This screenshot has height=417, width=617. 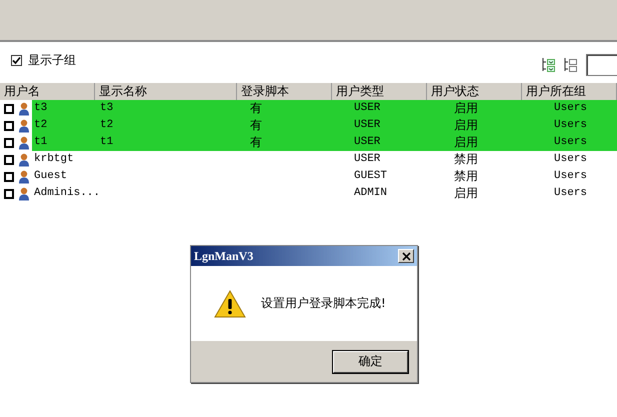 What do you see at coordinates (224, 256) in the screenshot?
I see `dialog-title: LgnManV3` at bounding box center [224, 256].